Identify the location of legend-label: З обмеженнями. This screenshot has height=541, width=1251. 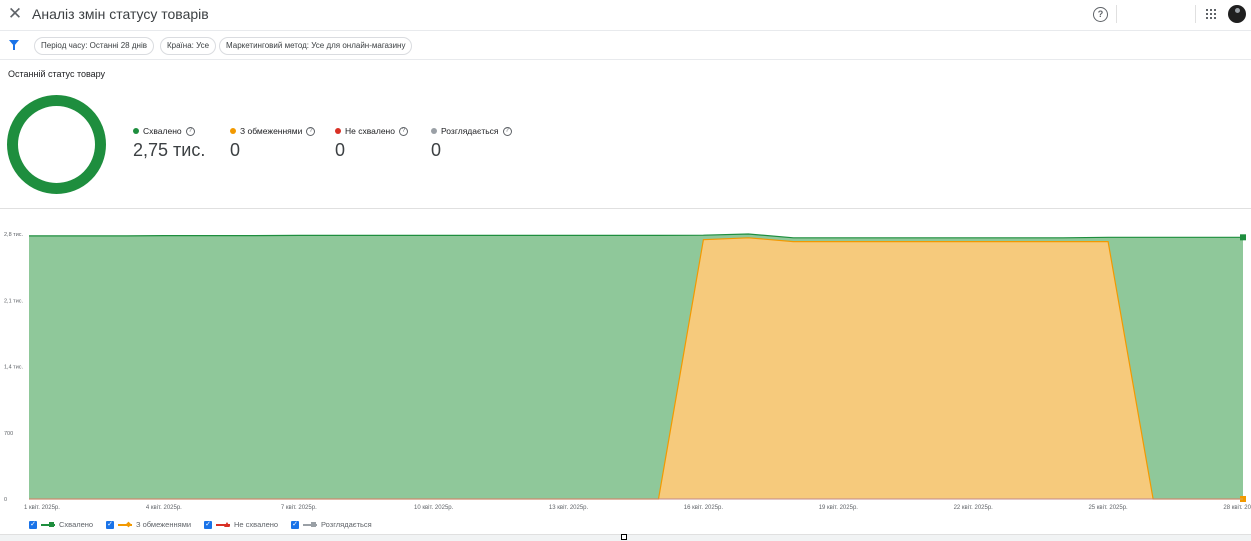
(164, 524).